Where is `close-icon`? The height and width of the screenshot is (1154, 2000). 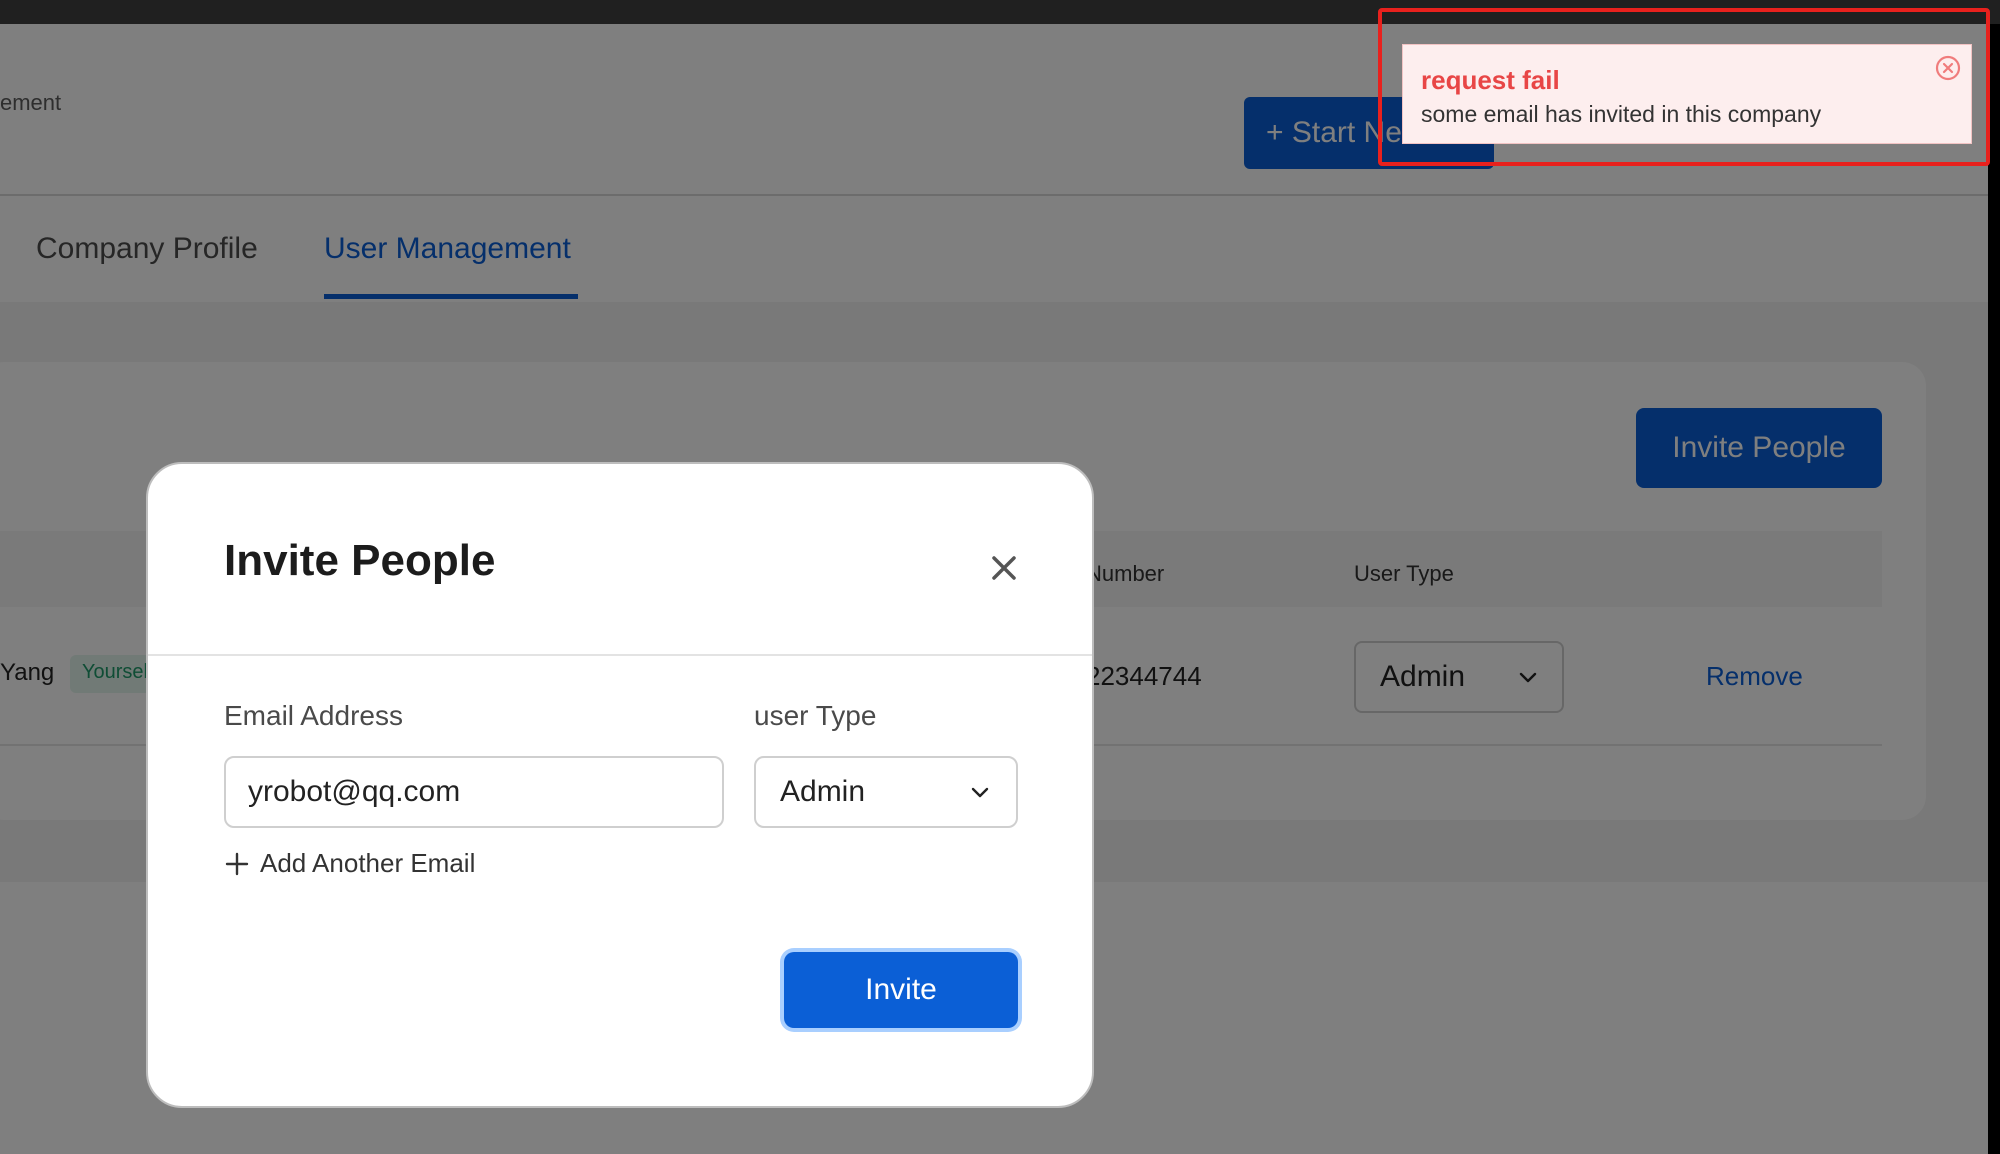 close-icon is located at coordinates (1004, 568).